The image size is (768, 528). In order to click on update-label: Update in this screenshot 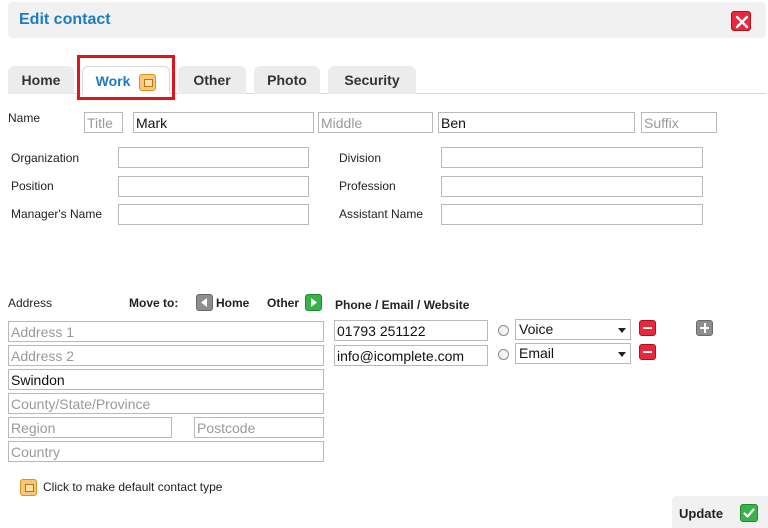, I will do `click(701, 513)`.